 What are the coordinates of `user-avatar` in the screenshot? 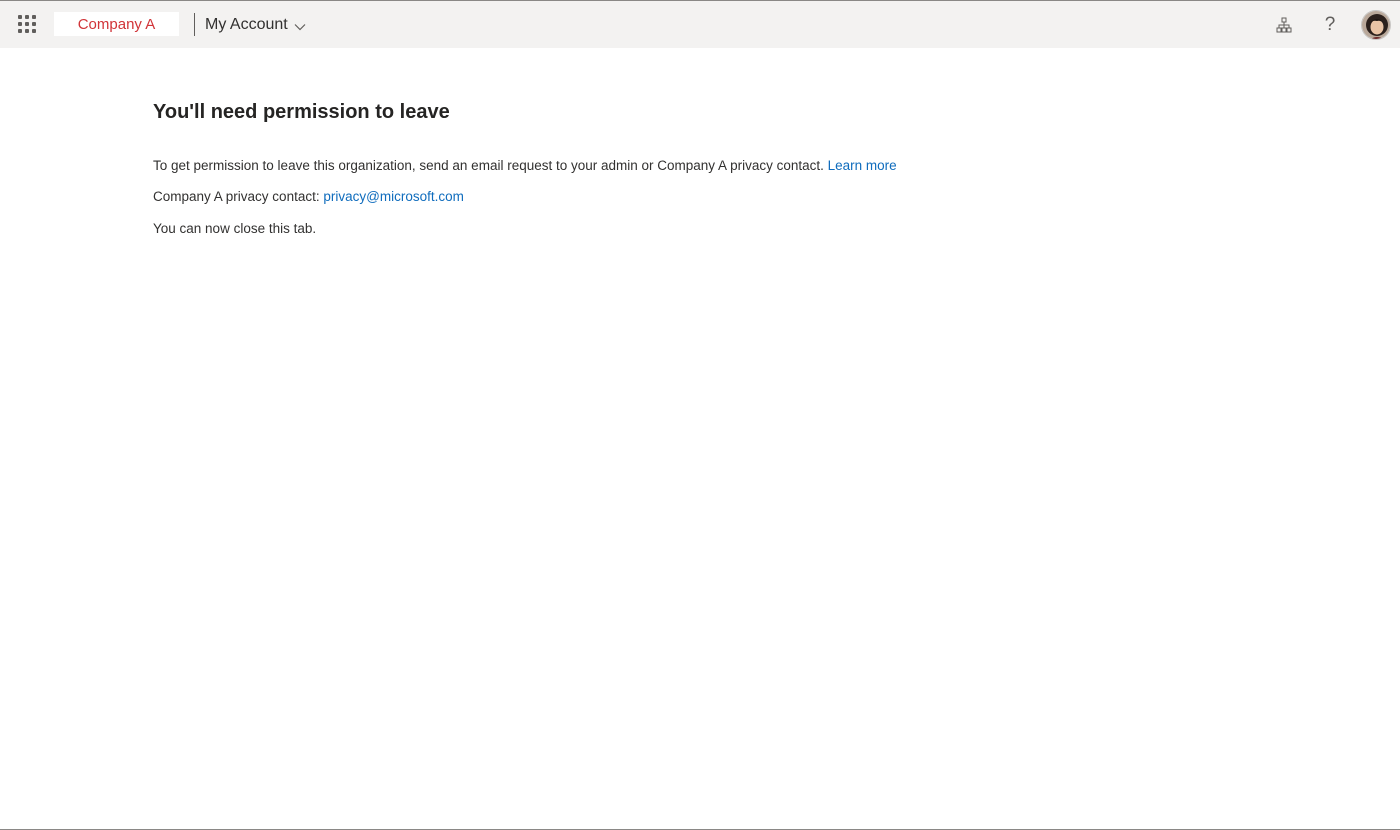 It's located at (1376, 25).